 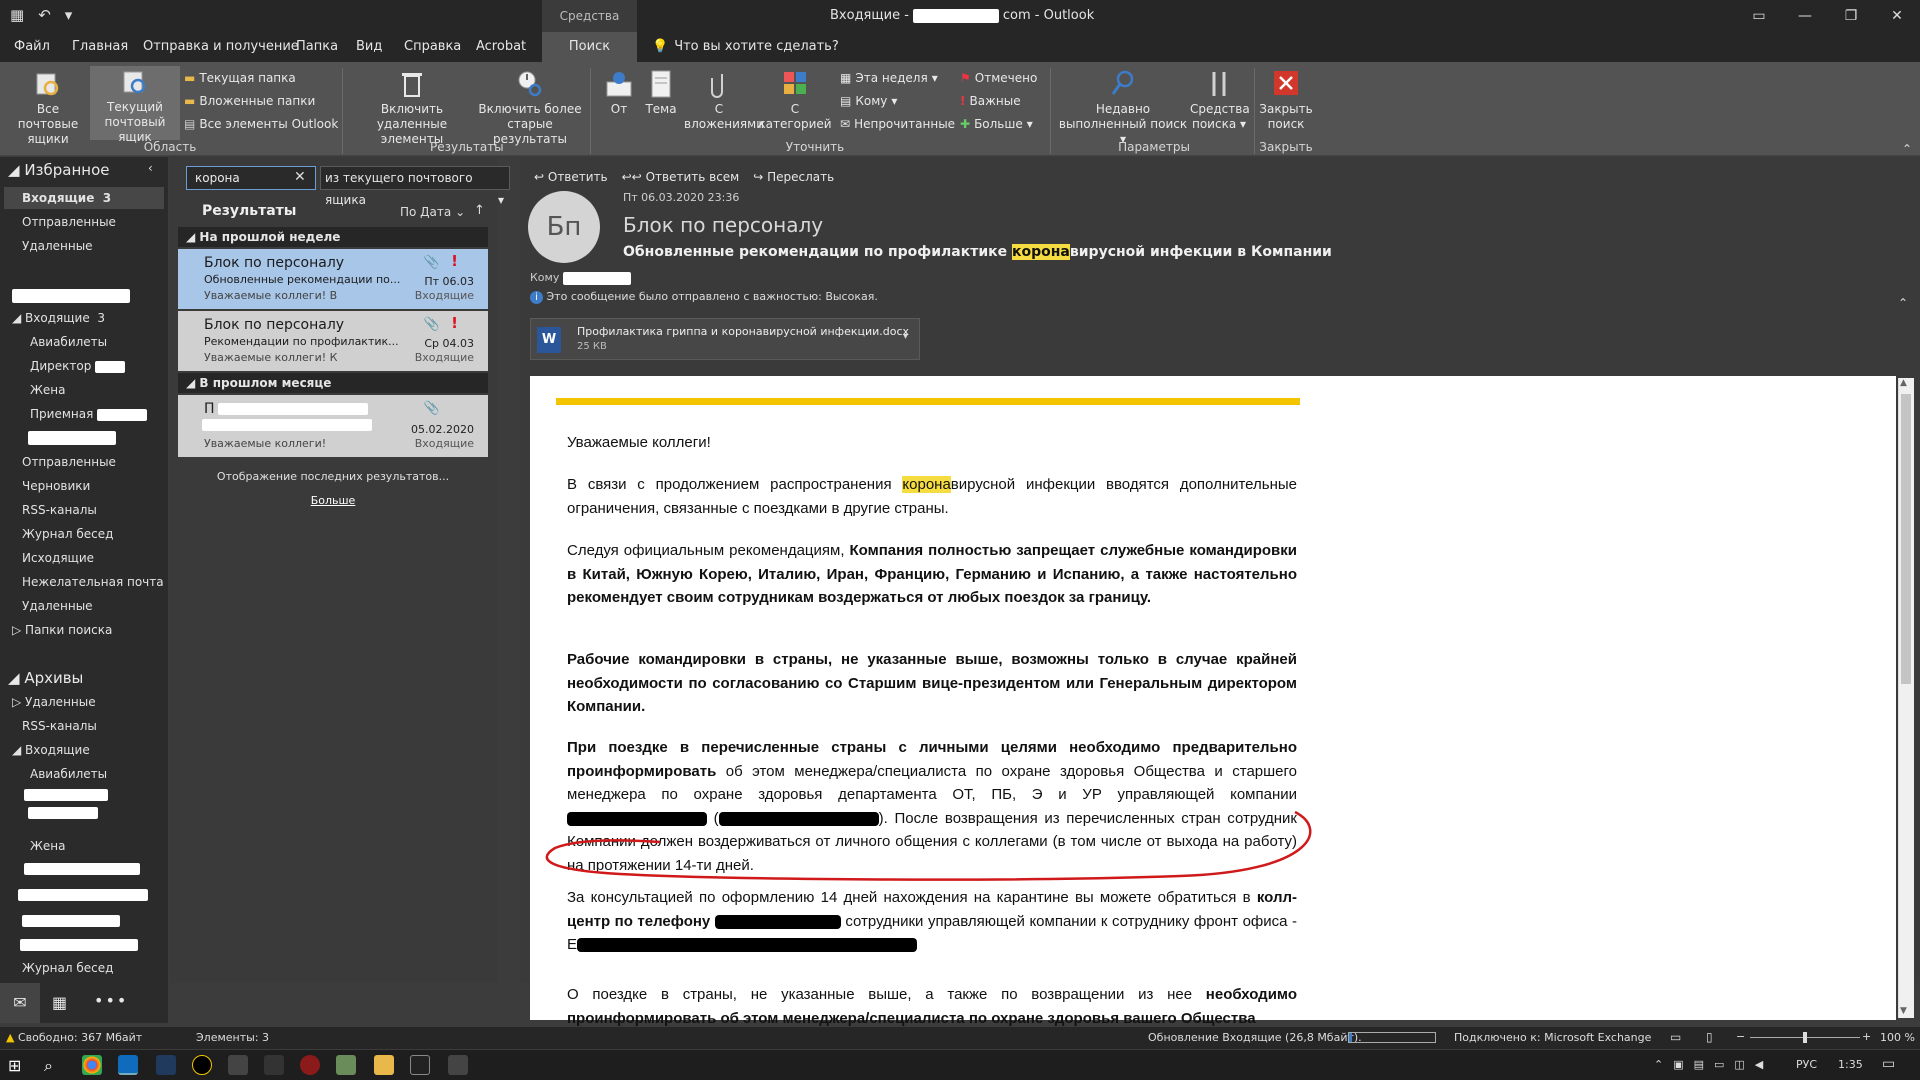 What do you see at coordinates (62, 630) in the screenshot?
I see `folder-search-folders: ▷ Папки поиска` at bounding box center [62, 630].